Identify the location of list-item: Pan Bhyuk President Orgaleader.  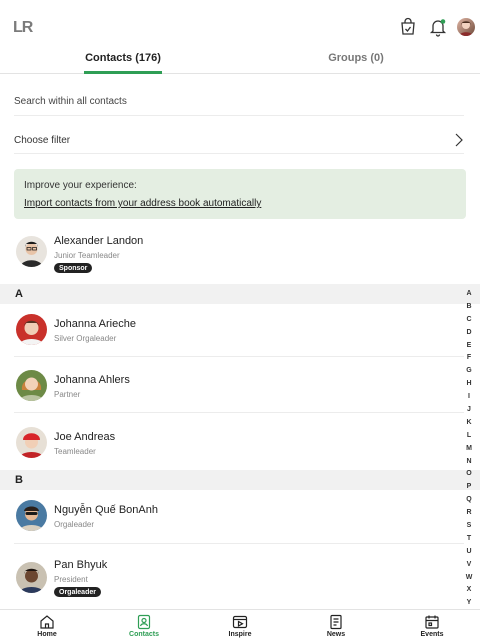
(240, 581).